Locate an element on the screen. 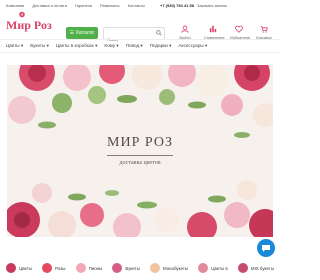 The width and height of the screenshot is (320, 280). category-item: Монобукеты is located at coordinates (168, 268).